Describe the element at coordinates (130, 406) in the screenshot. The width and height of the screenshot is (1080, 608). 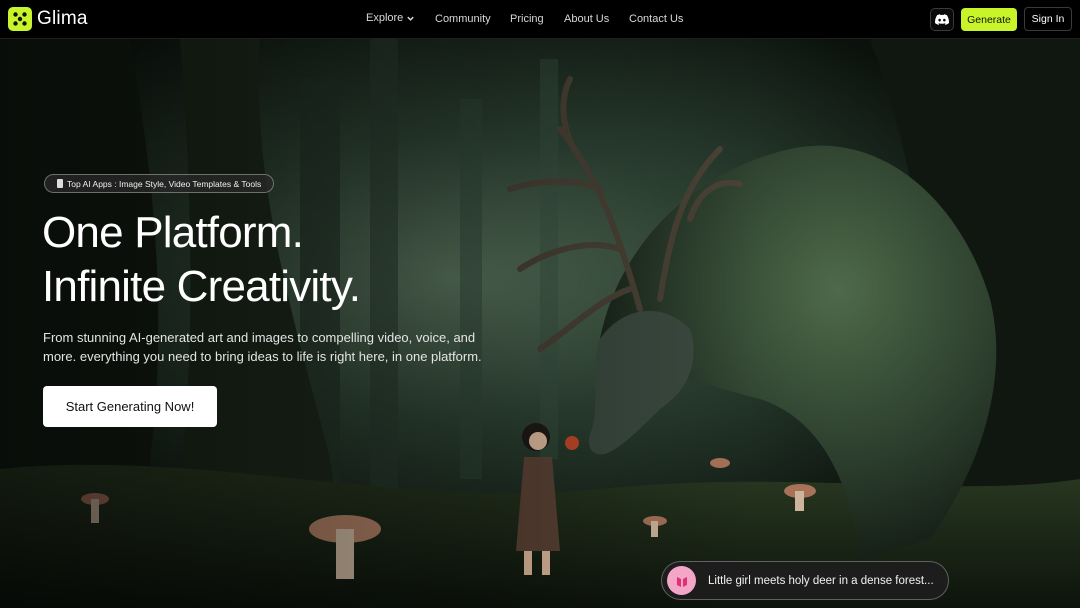
I see `start-generating-button: Start Generating Now!` at that location.